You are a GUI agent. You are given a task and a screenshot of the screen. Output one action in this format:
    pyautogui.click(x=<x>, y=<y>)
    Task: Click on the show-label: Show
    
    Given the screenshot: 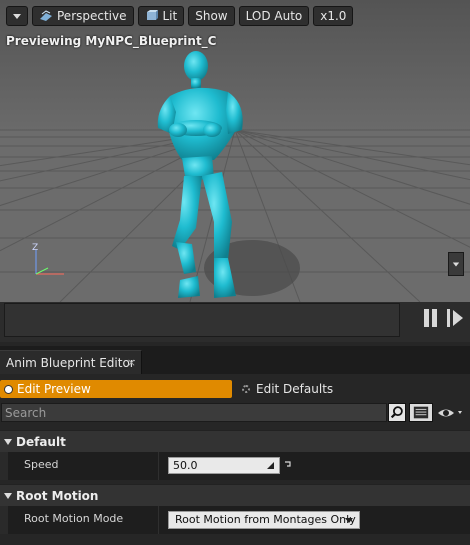 What is the action you would take?
    pyautogui.click(x=211, y=16)
    